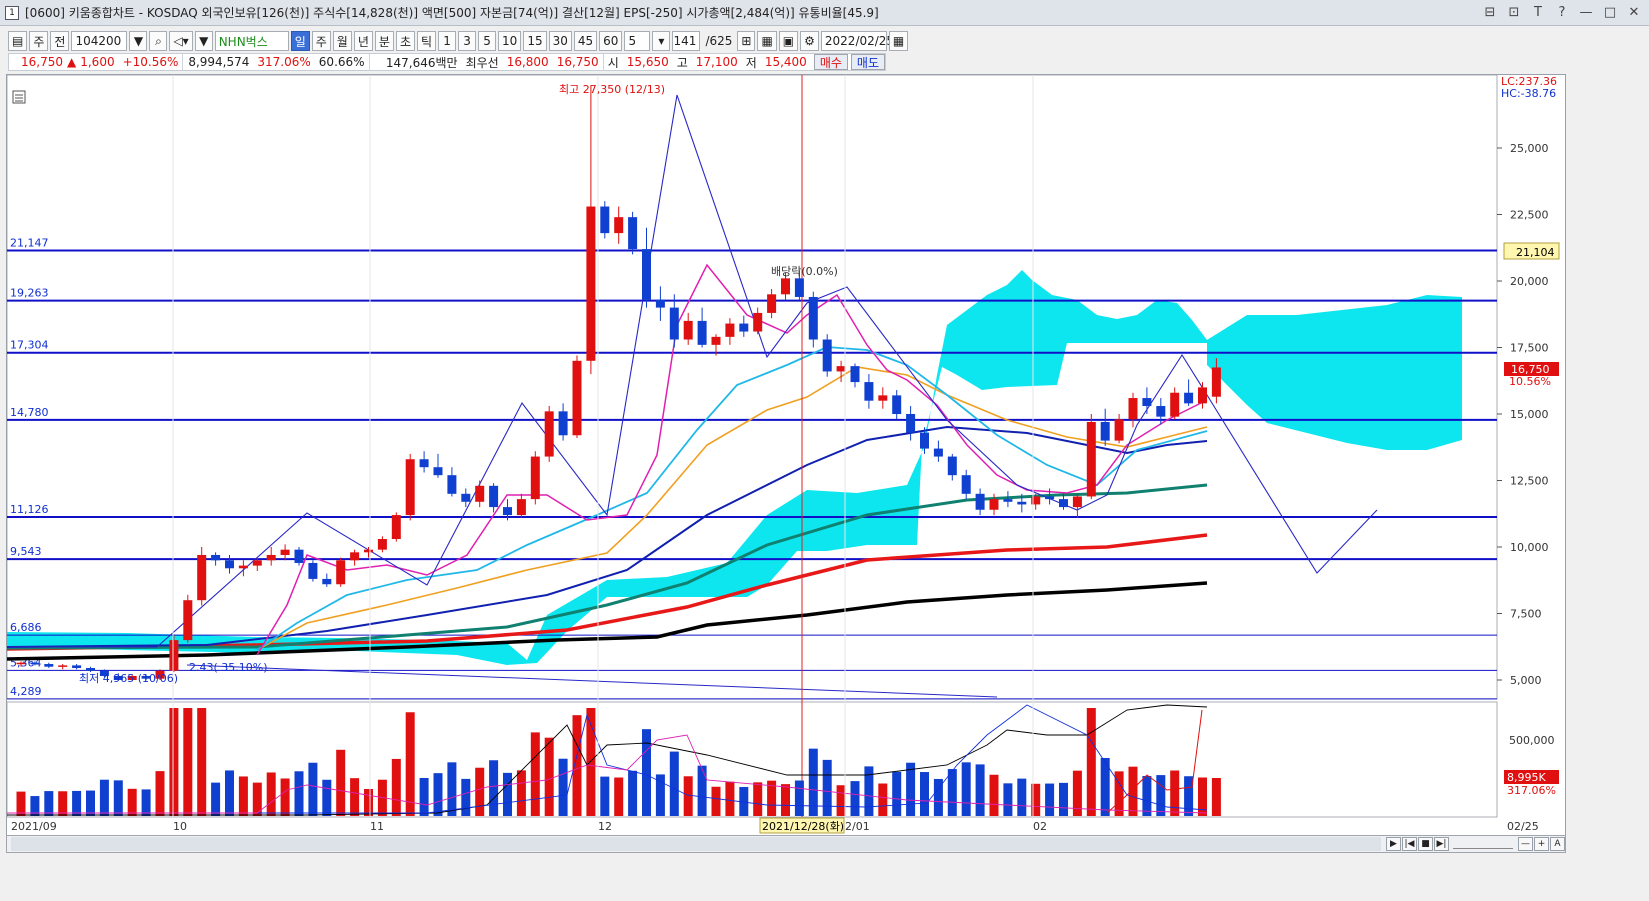 The width and height of the screenshot is (1649, 901). I want to click on stock-name-field: NHN벅스, so click(251, 41).